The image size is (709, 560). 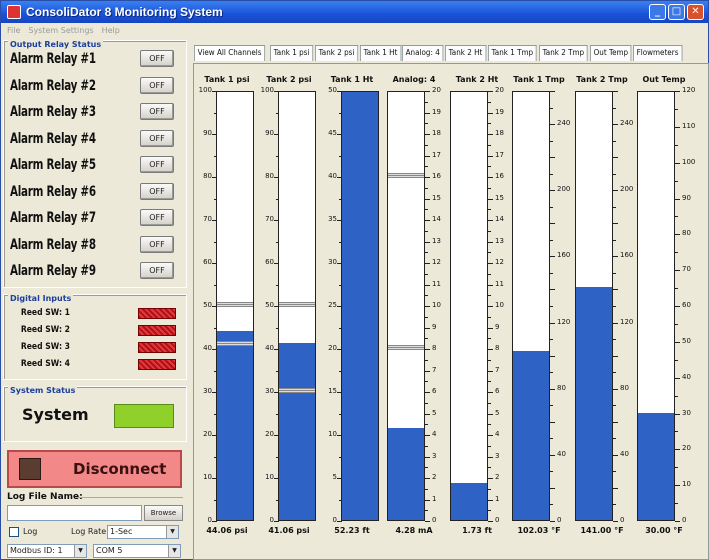 I want to click on system-status-indicator, so click(x=144, y=416).